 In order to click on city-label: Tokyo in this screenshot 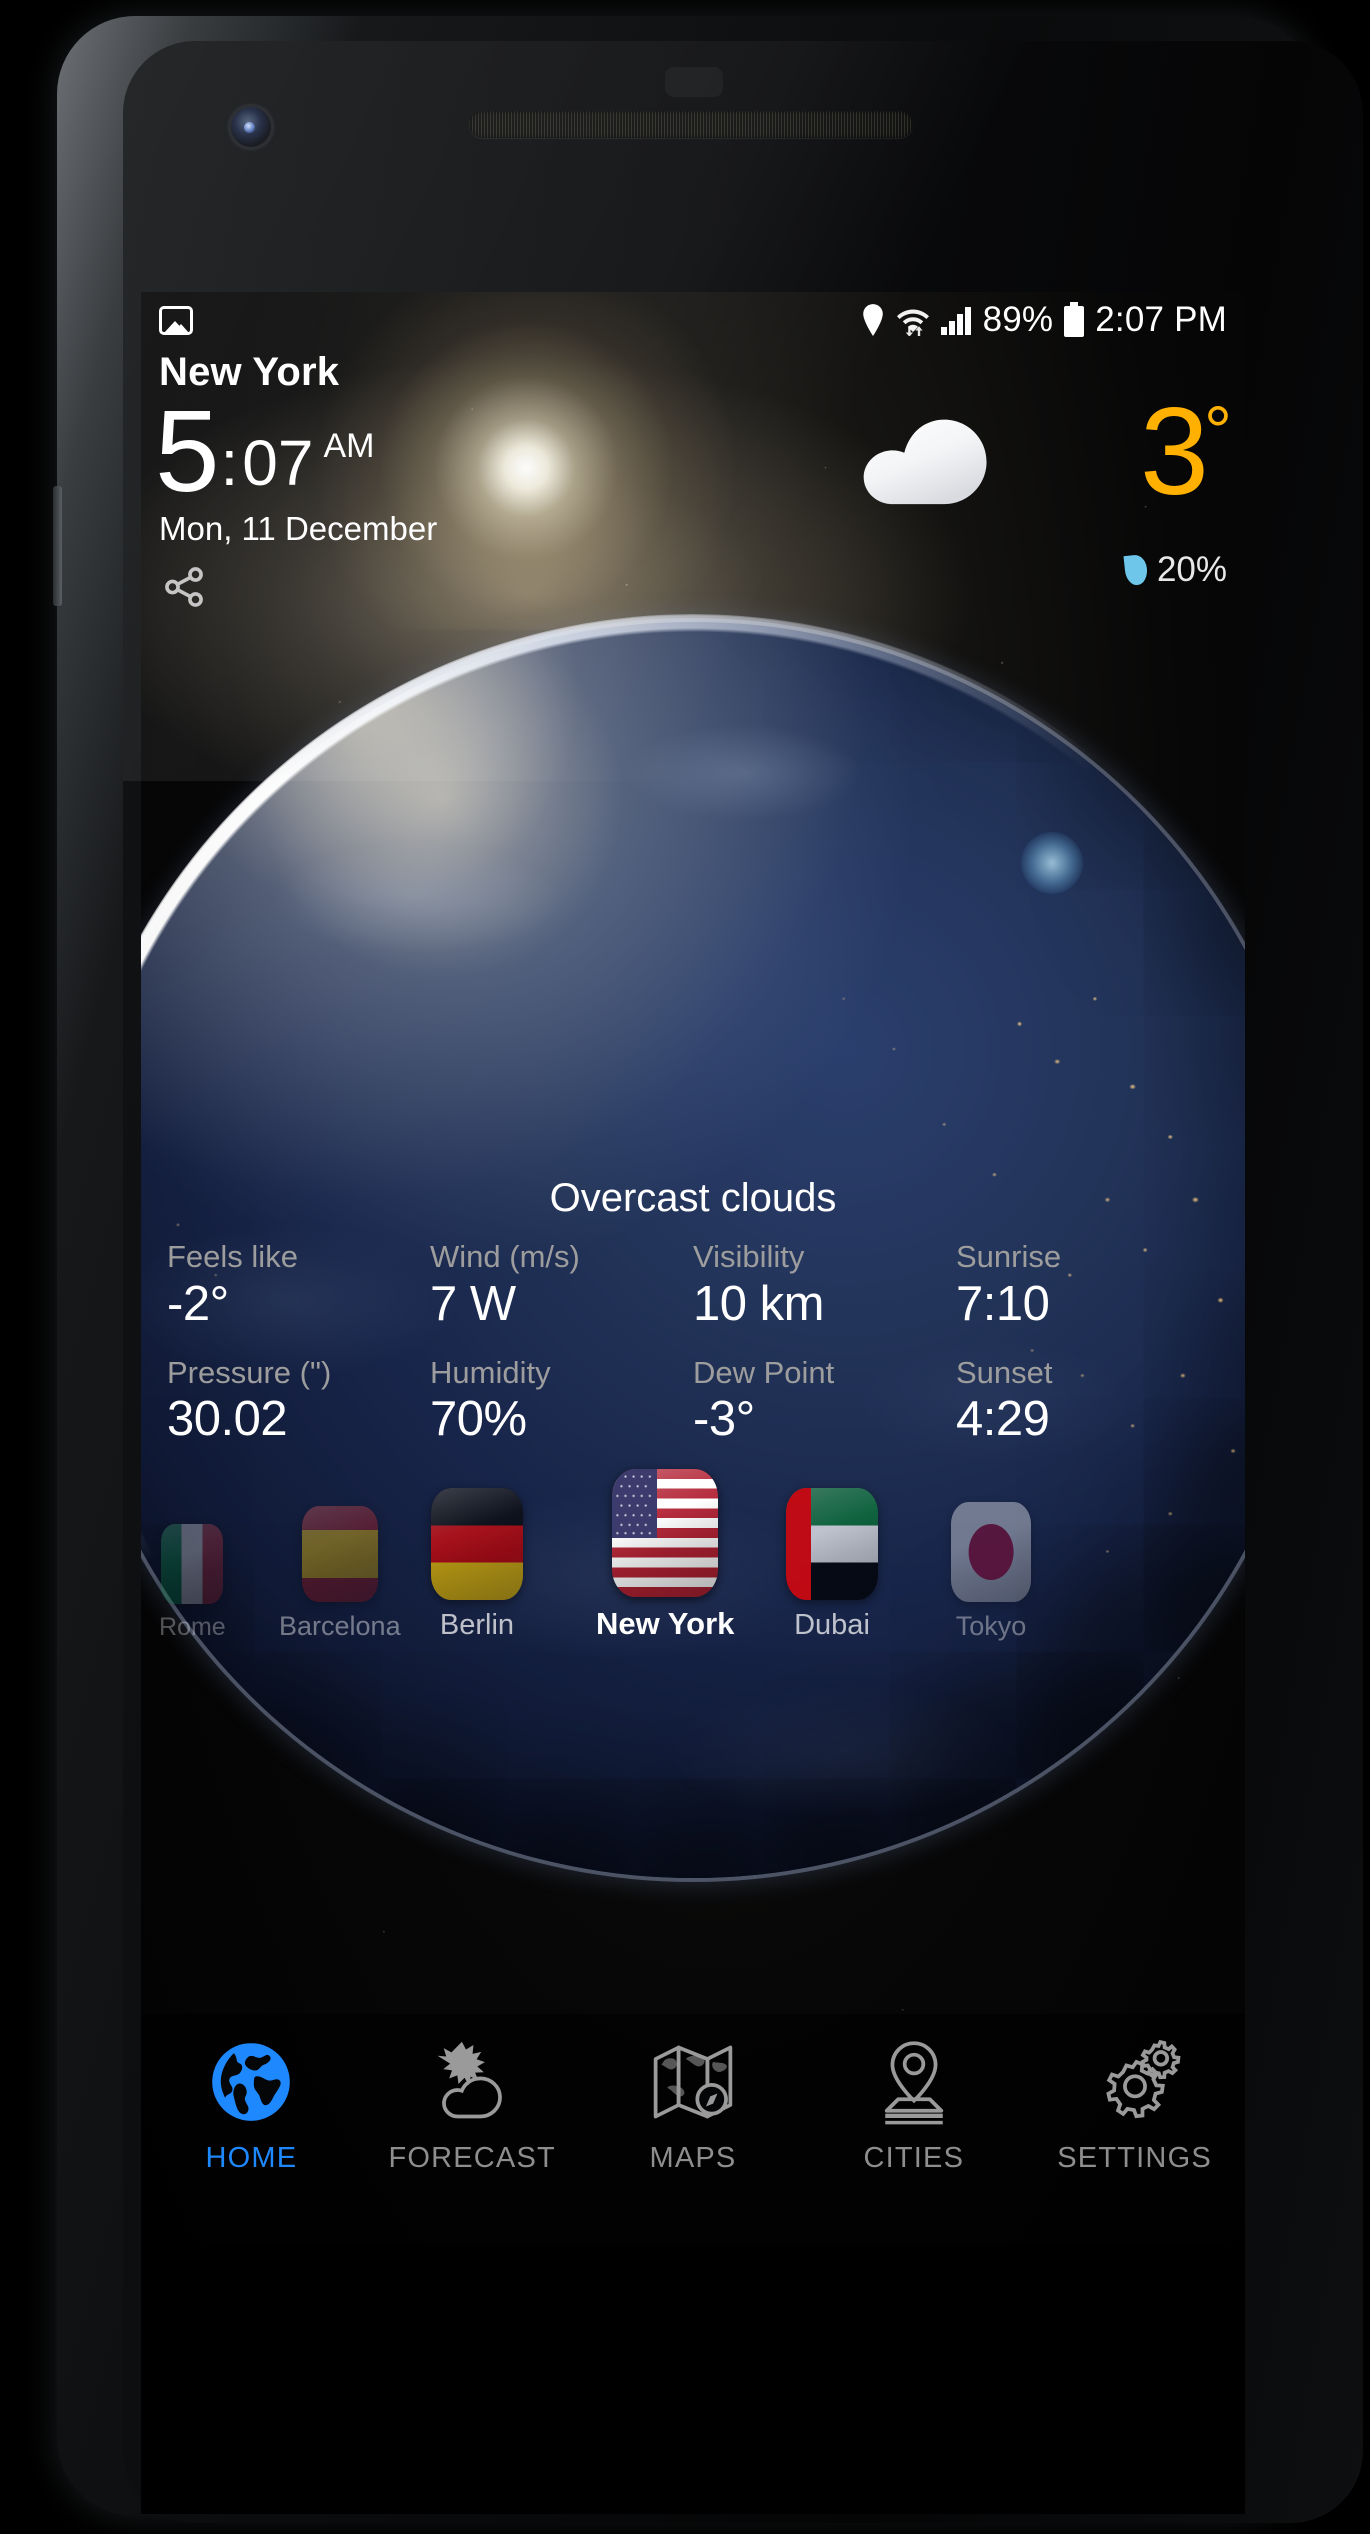, I will do `click(991, 1626)`.